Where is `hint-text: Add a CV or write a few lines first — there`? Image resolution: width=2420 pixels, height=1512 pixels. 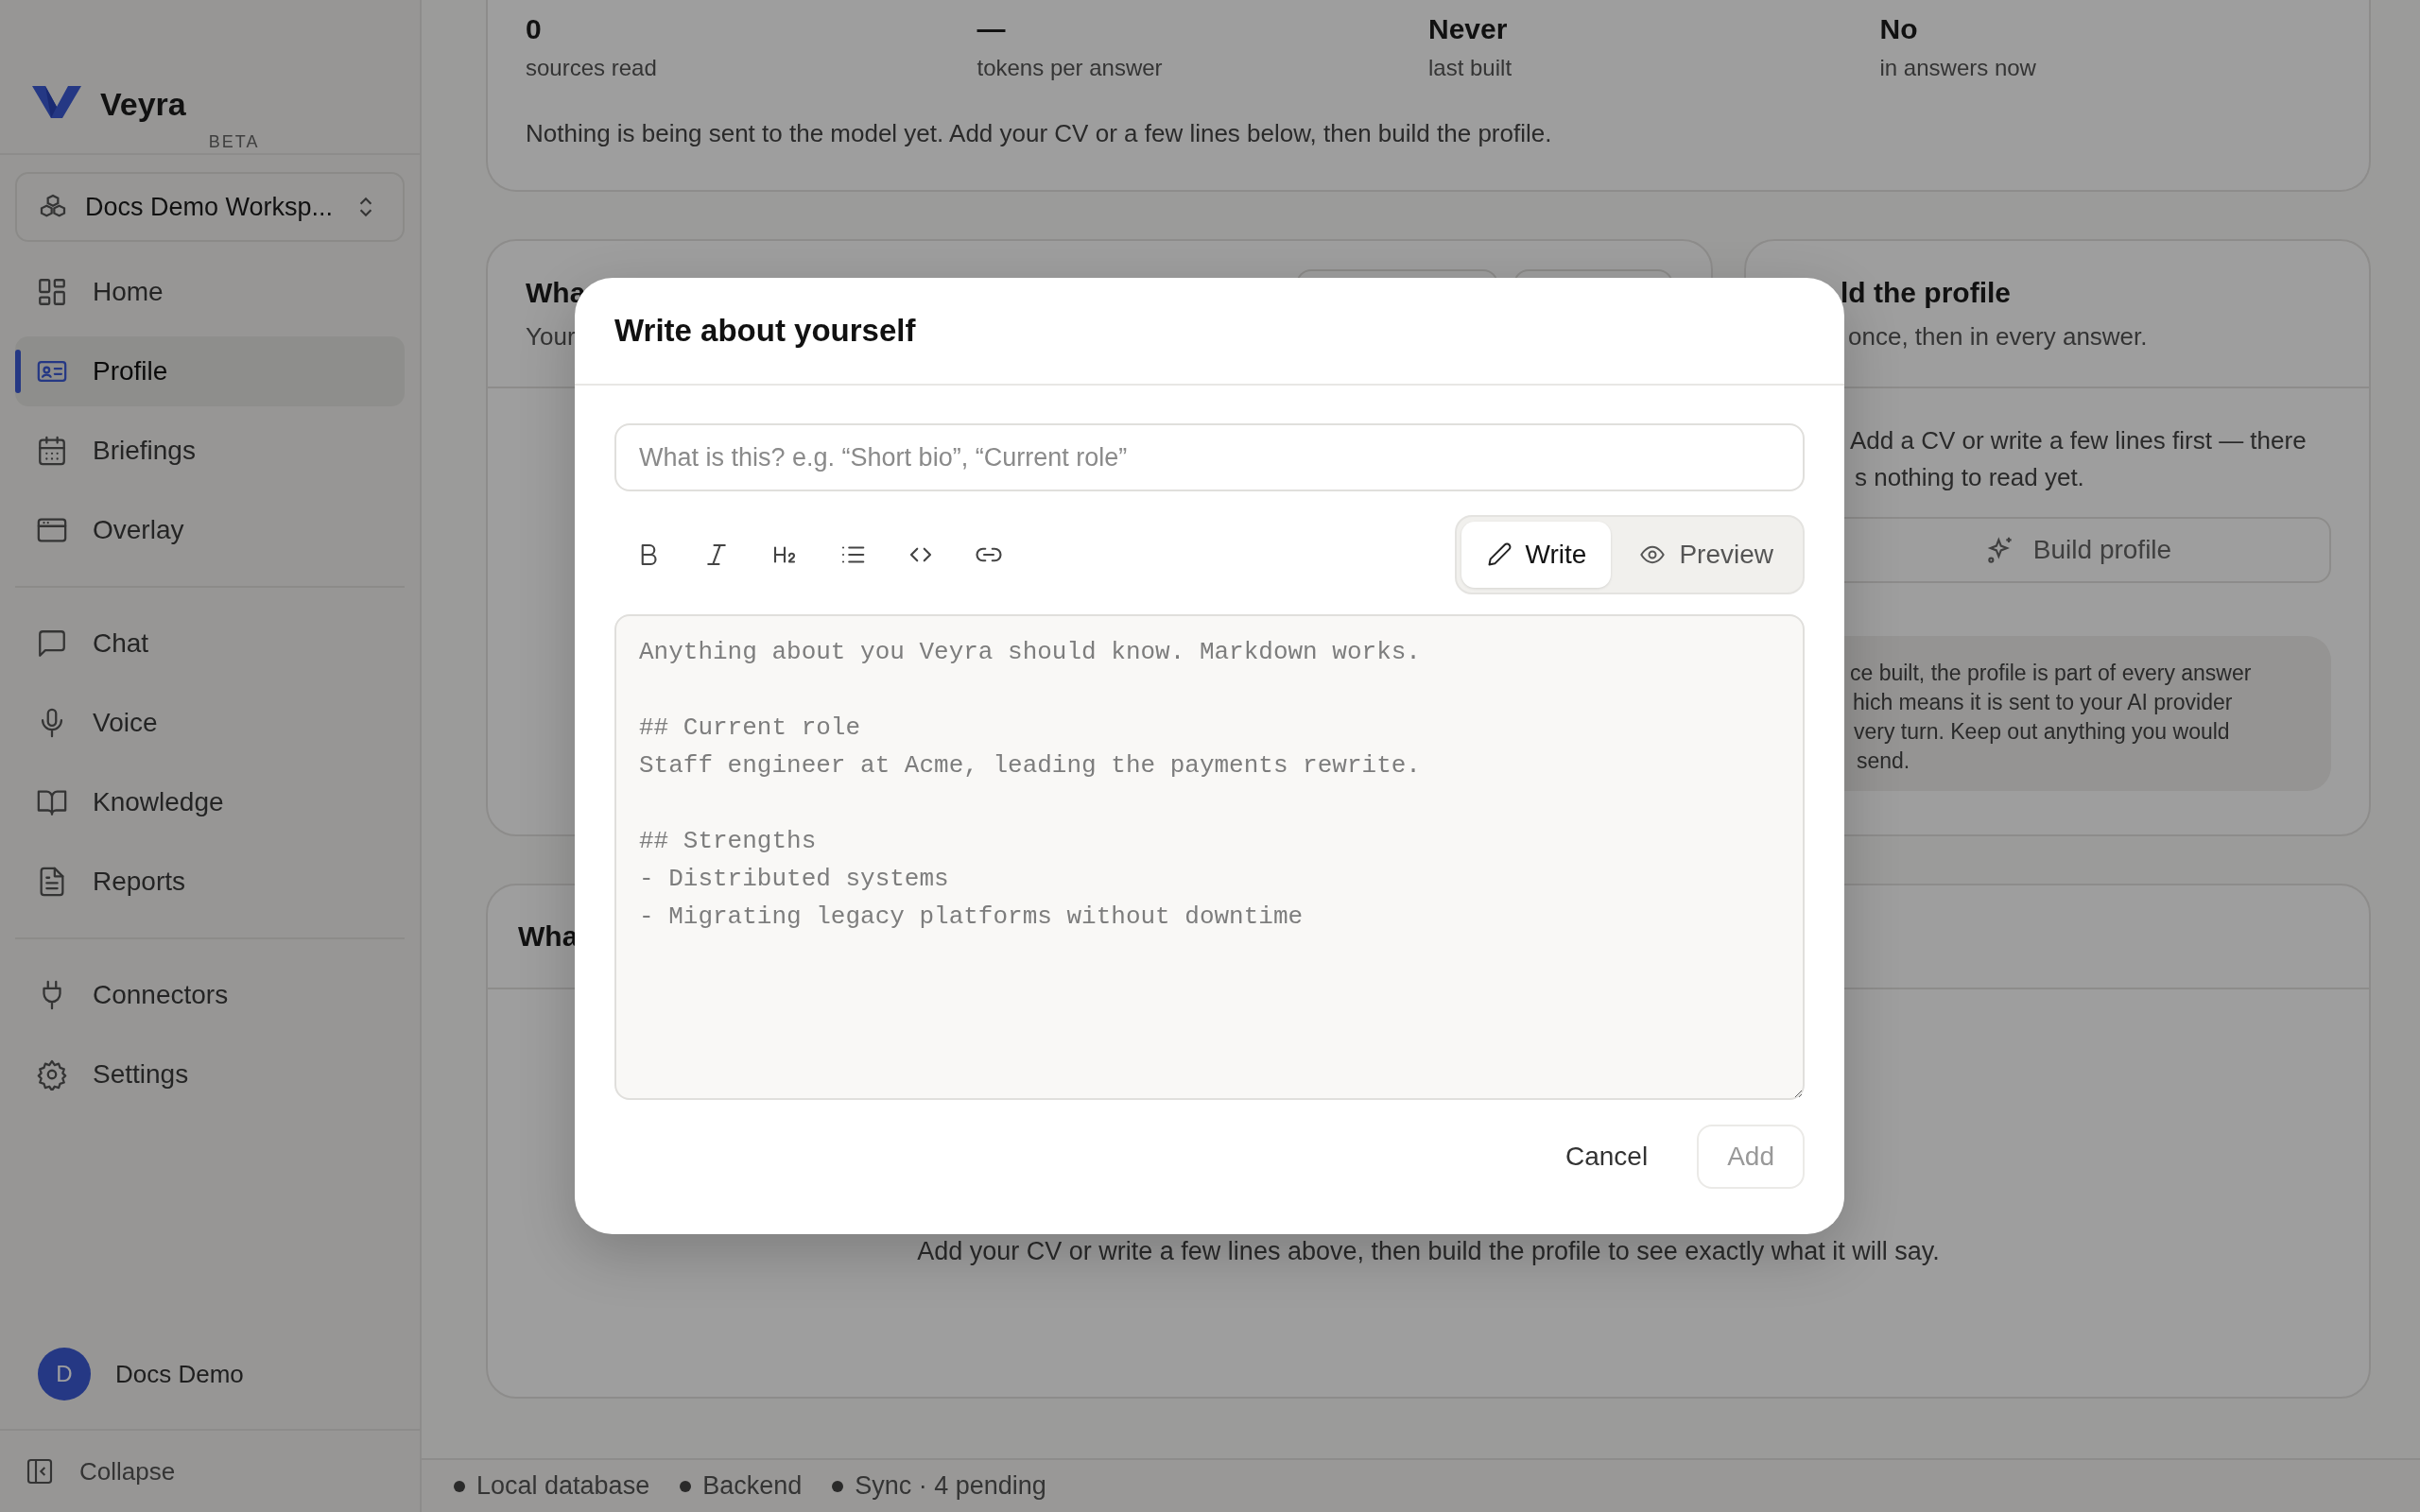 hint-text: Add a CV or write a few lines first — there is located at coordinates (2079, 440).